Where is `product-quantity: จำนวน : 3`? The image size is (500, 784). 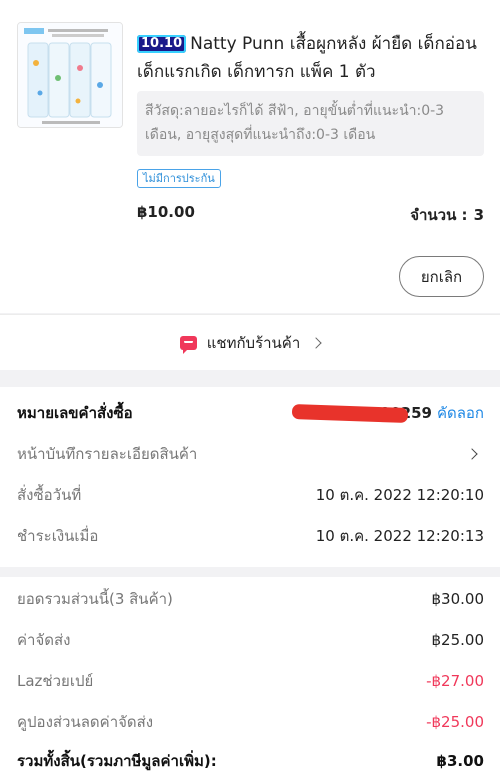 product-quantity: จำนวน : 3 is located at coordinates (447, 215).